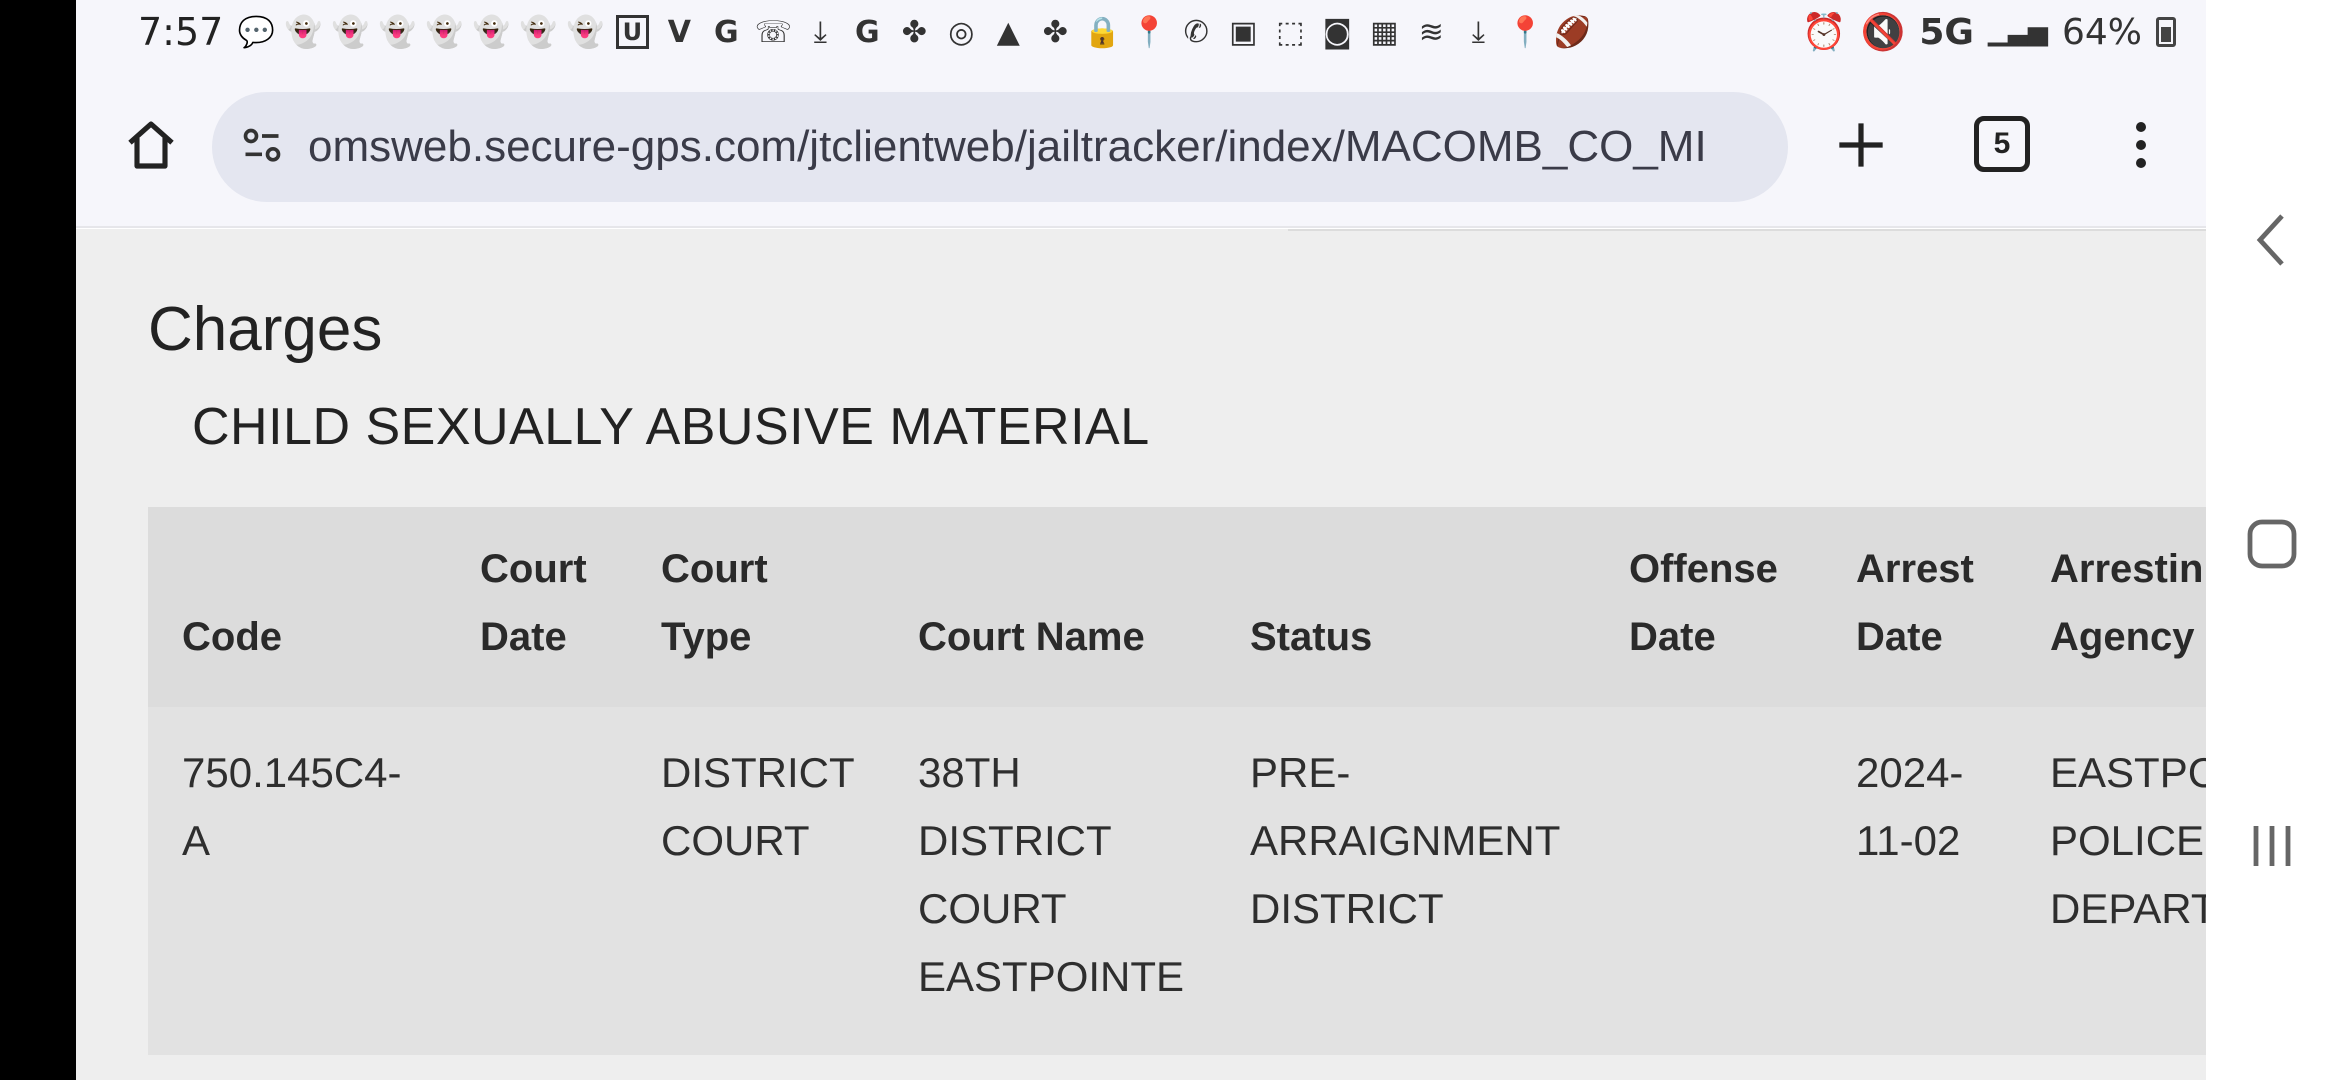 This screenshot has width=2340, height=1080. I want to click on image-icon: ▣, so click(1243, 32).